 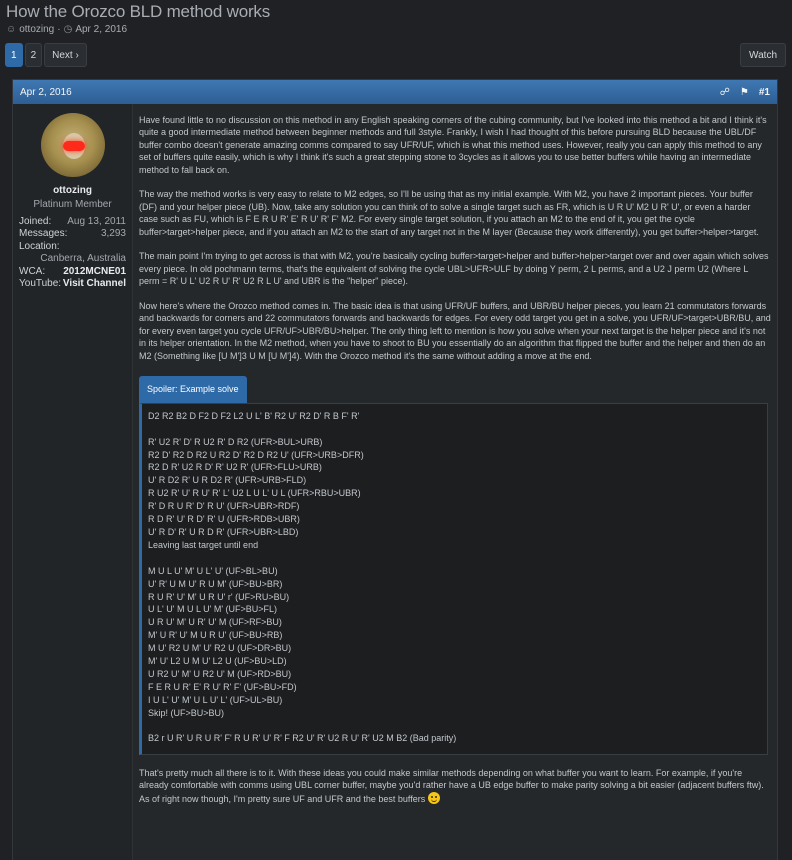 What do you see at coordinates (213, 609) in the screenshot?
I see `spoiler-line: U L' U' M U L U' M' (UF>BU>FL)` at bounding box center [213, 609].